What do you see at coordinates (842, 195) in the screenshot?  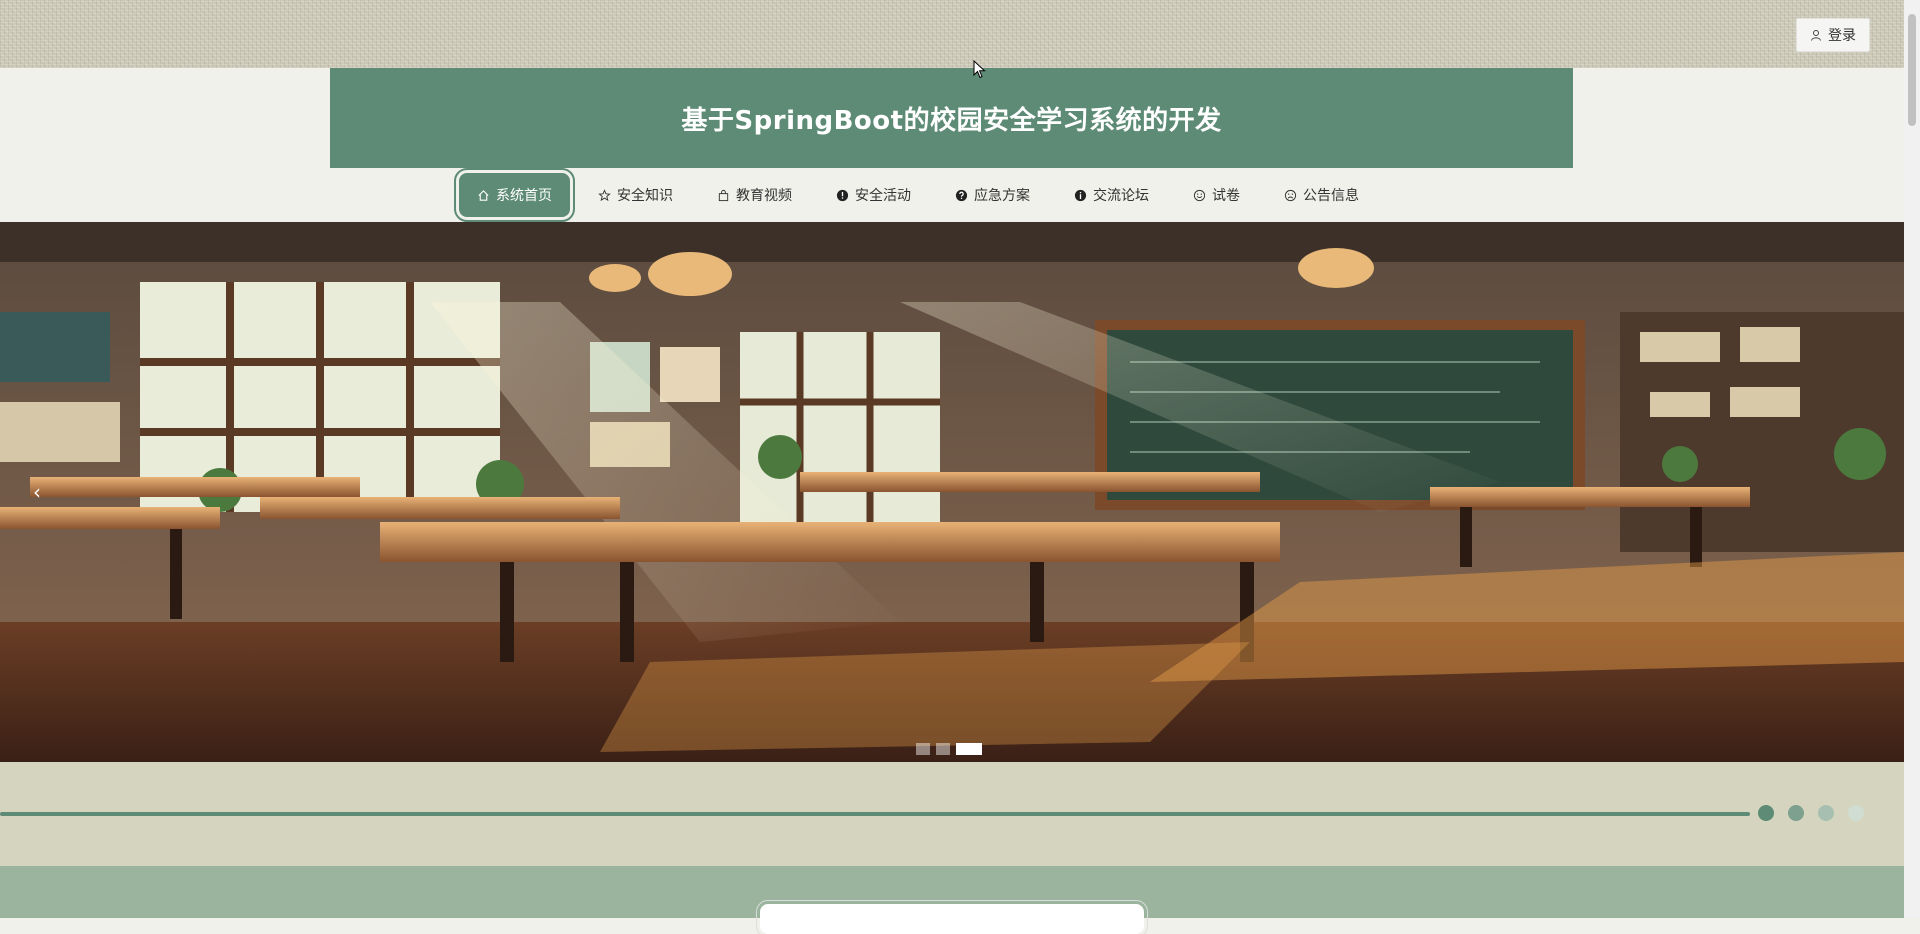 I see `warning-icon` at bounding box center [842, 195].